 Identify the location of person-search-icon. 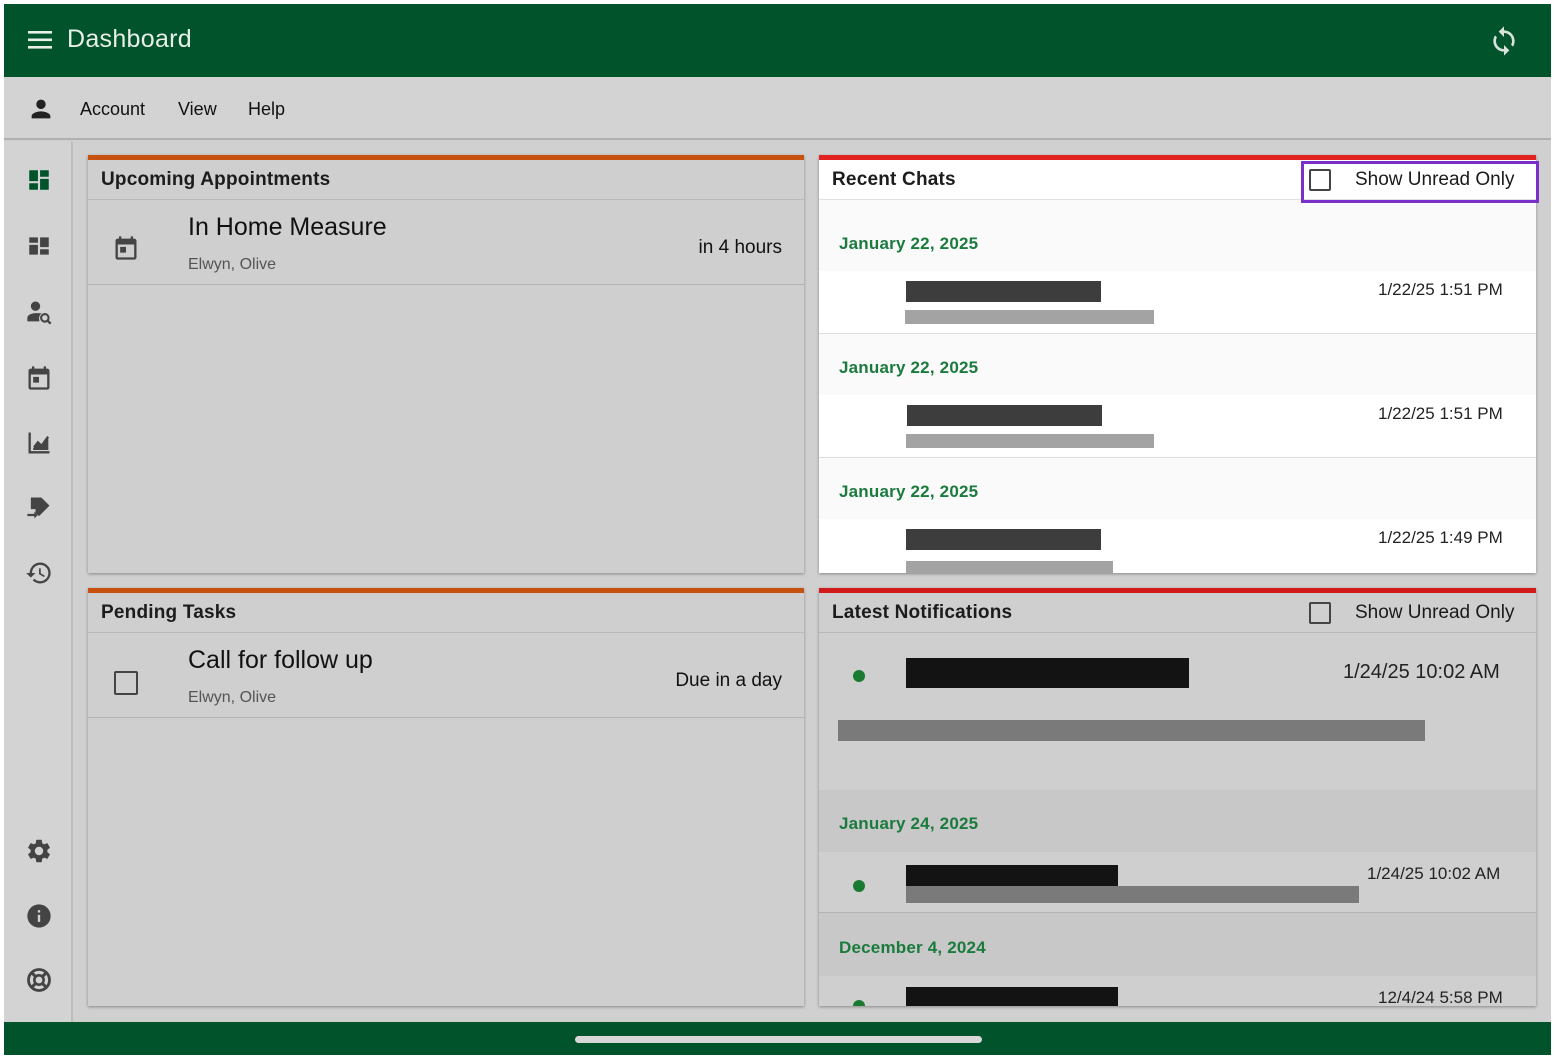
(39, 313).